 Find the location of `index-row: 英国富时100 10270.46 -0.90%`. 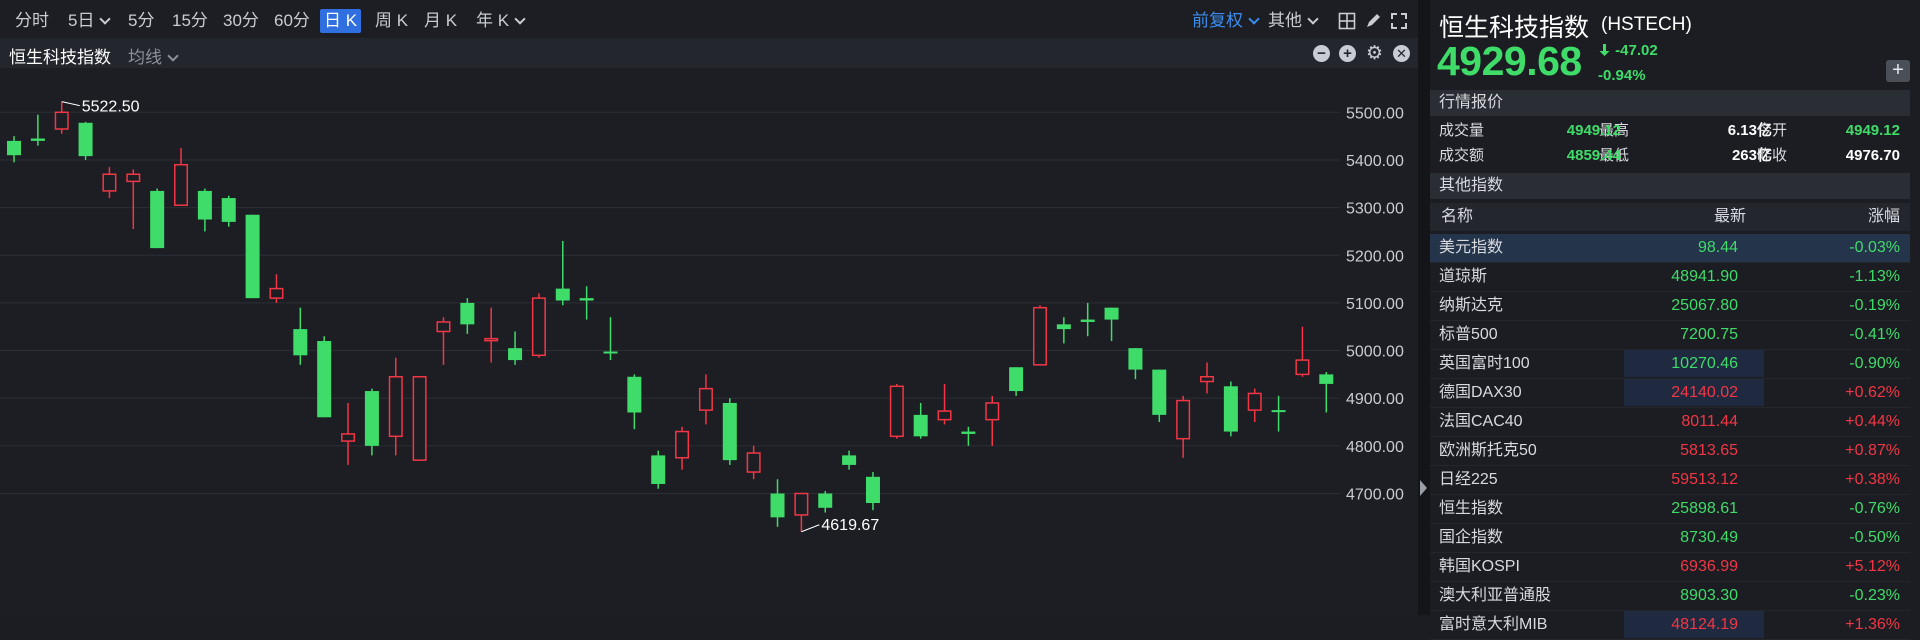

index-row: 英国富时100 10270.46 -0.90% is located at coordinates (1670, 364).